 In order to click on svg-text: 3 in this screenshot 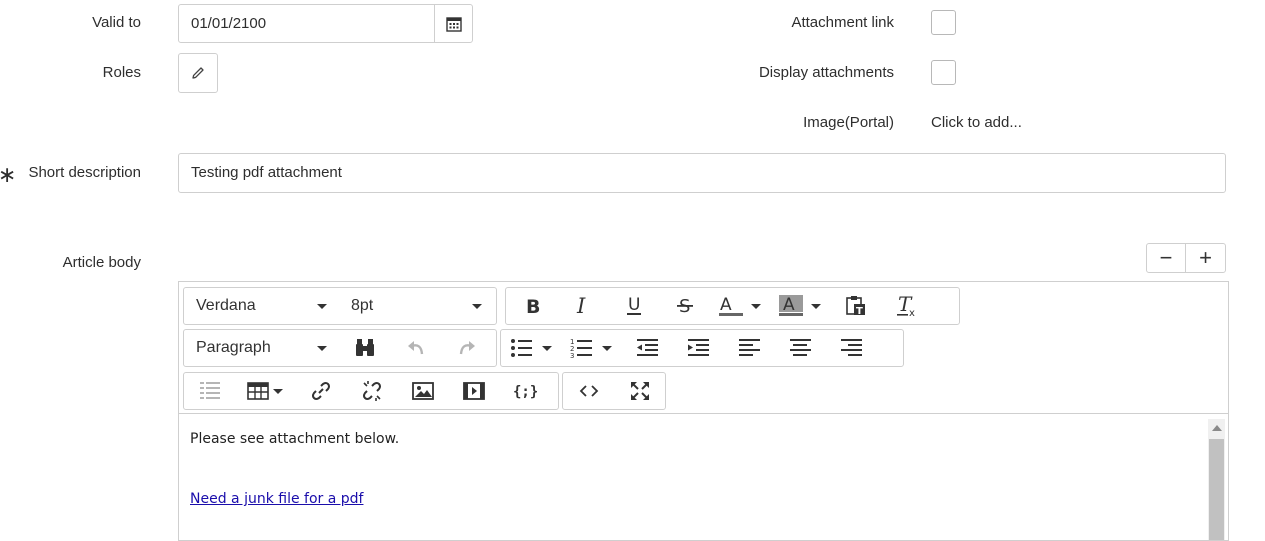, I will do `click(572, 355)`.